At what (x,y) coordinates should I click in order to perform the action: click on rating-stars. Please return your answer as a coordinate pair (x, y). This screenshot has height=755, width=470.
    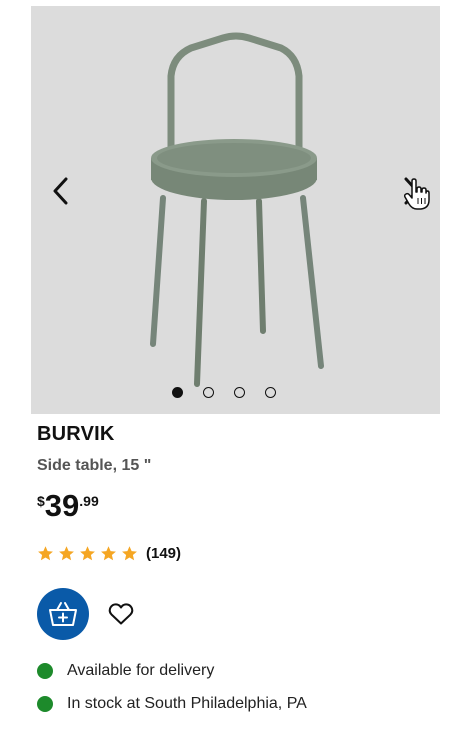
    Looking at the image, I should click on (87, 553).